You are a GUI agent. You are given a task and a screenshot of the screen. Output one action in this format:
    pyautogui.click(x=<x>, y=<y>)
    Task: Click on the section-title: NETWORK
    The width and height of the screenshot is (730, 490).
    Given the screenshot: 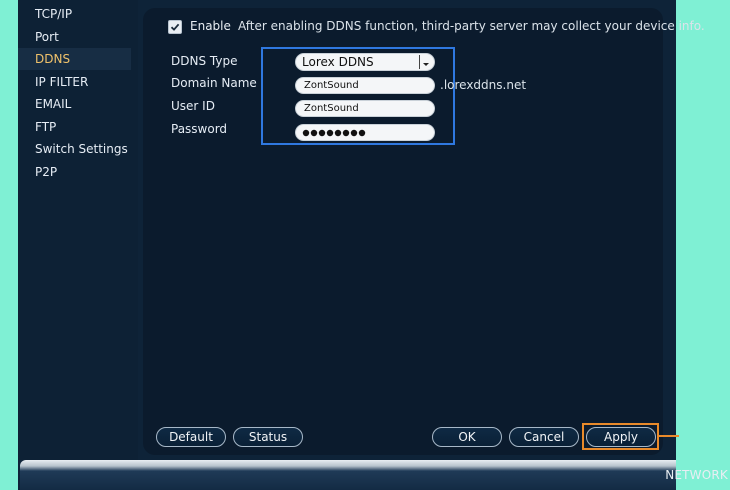 What is the action you would take?
    pyautogui.click(x=696, y=475)
    